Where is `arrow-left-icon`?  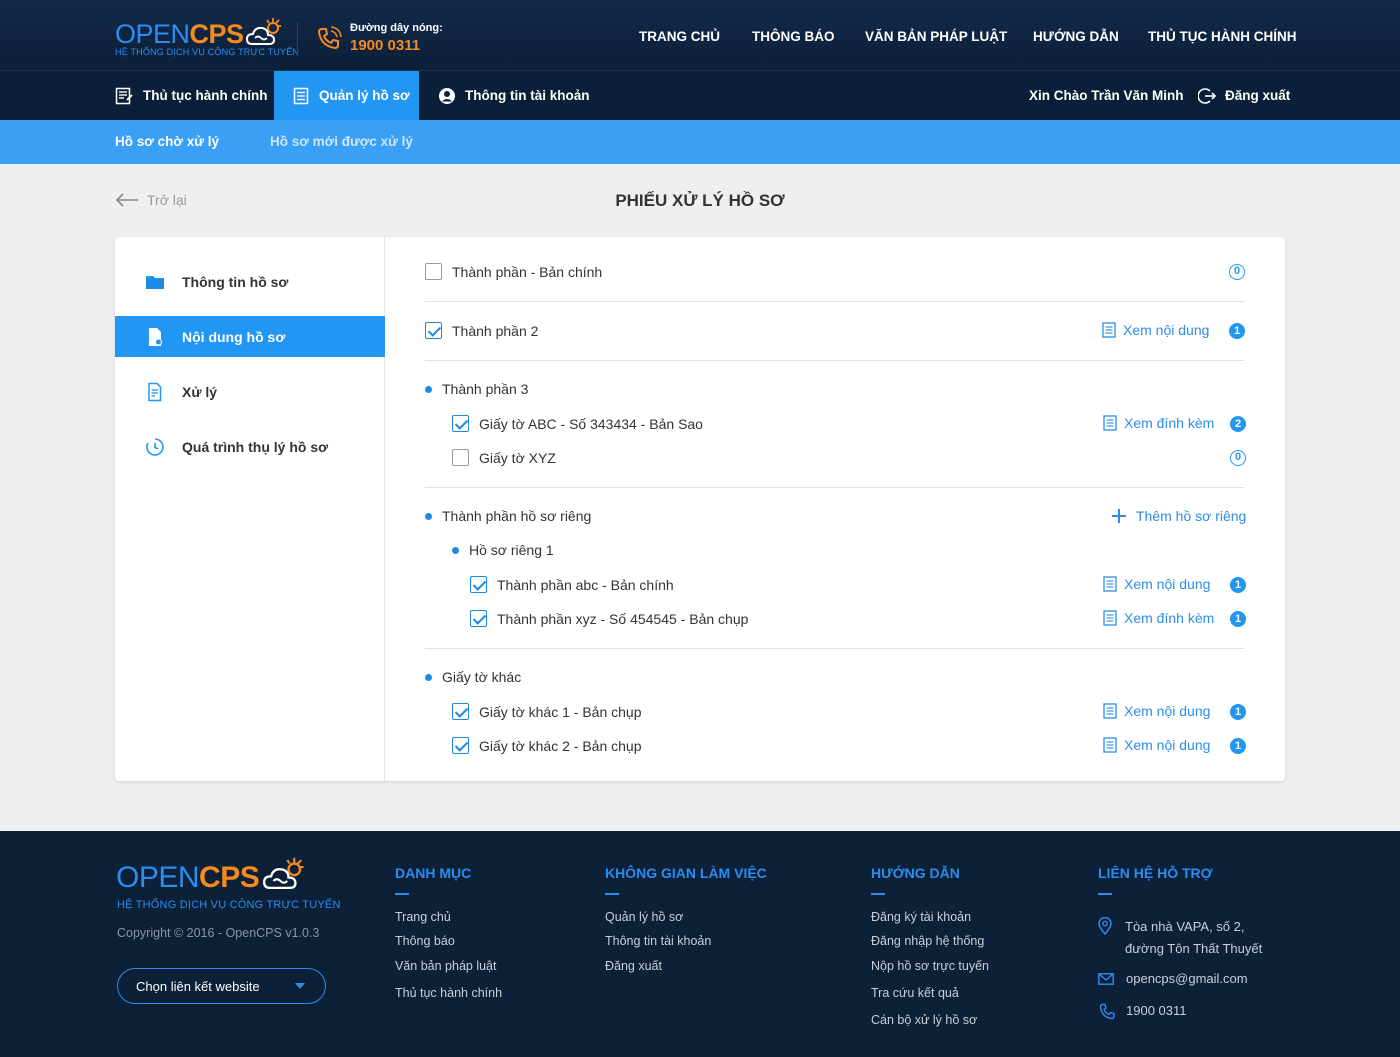 arrow-left-icon is located at coordinates (126, 200).